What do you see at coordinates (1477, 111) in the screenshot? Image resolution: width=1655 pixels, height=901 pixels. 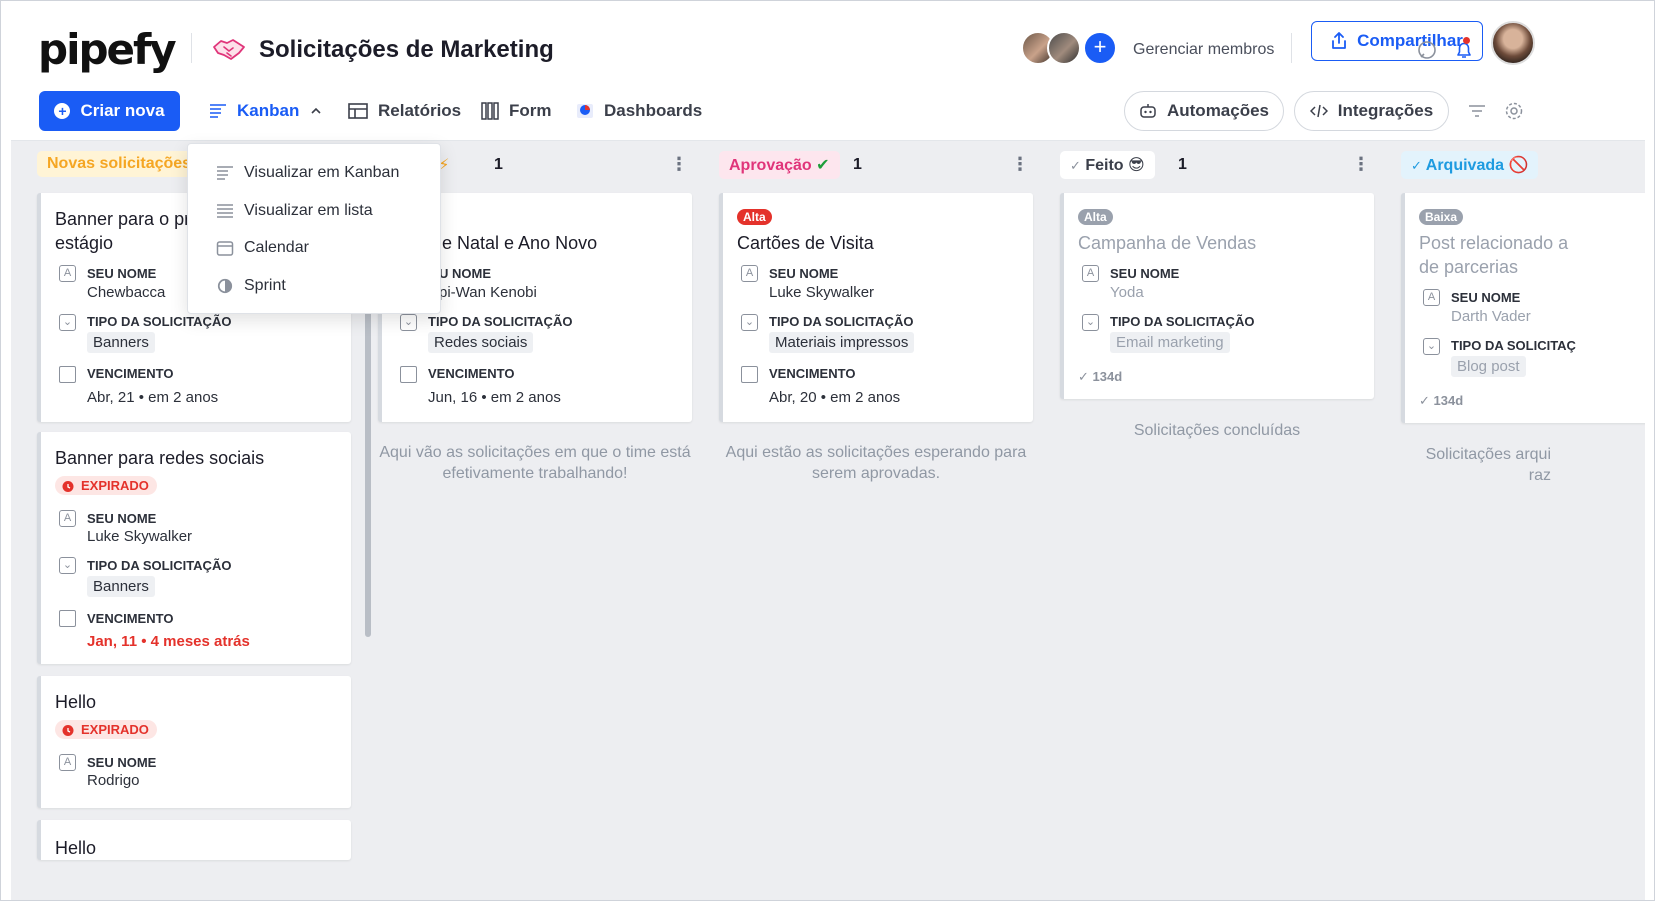 I see `filter-icon` at bounding box center [1477, 111].